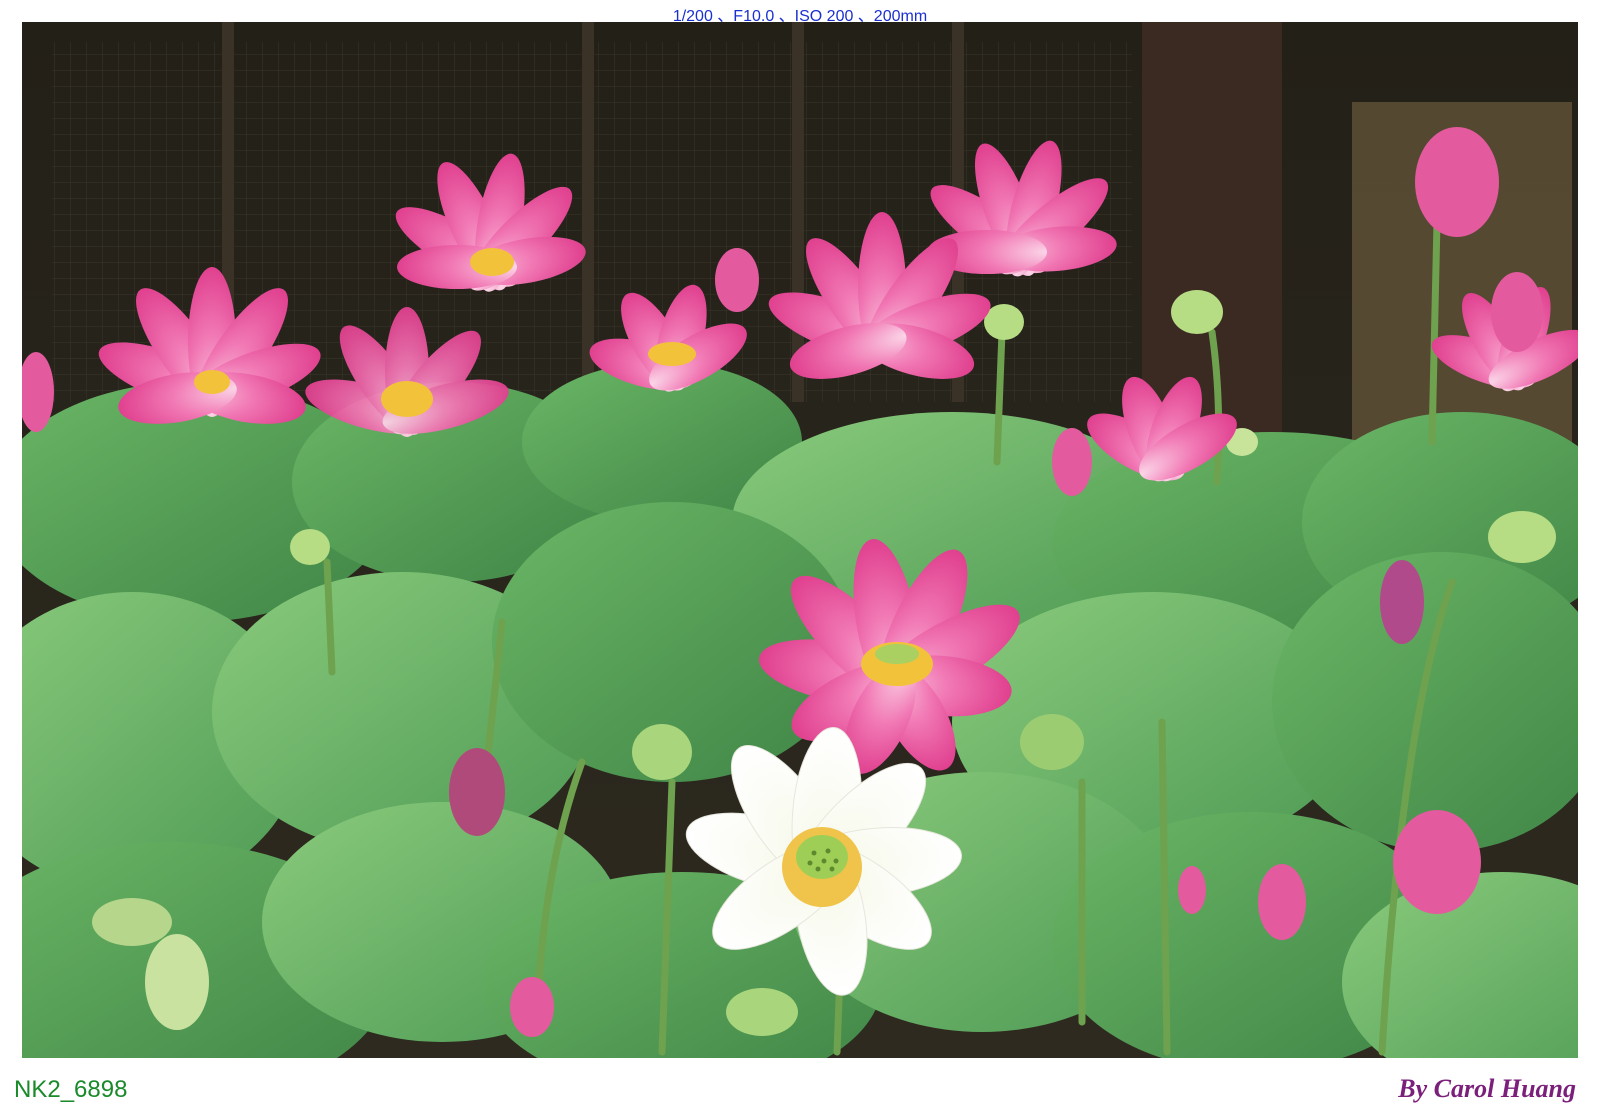  I want to click on tree-trunk, so click(1212, 232).